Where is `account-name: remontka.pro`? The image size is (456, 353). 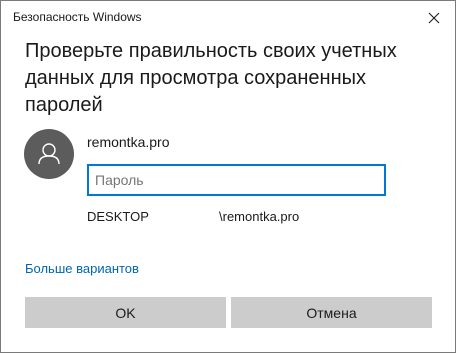 account-name: remontka.pro is located at coordinates (128, 142).